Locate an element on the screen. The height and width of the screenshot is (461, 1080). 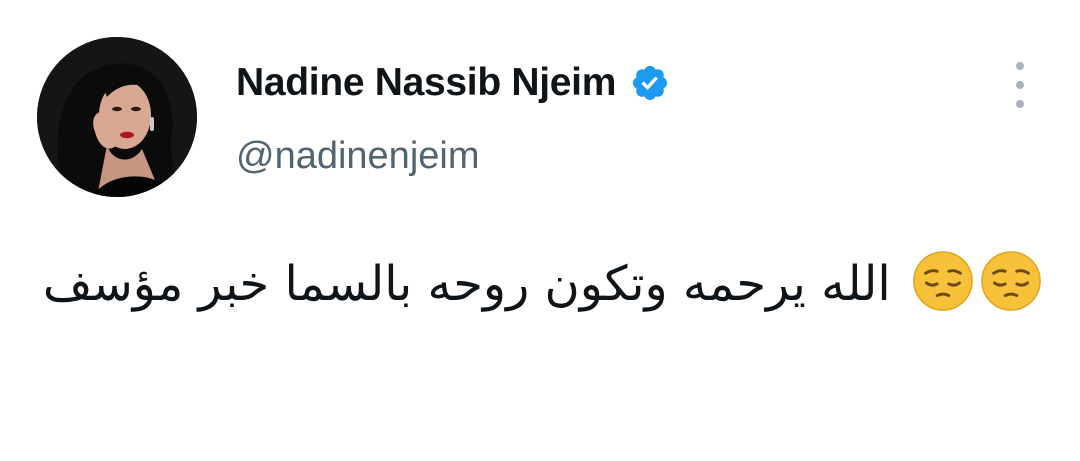
verified-badge-icon is located at coordinates (650, 83).